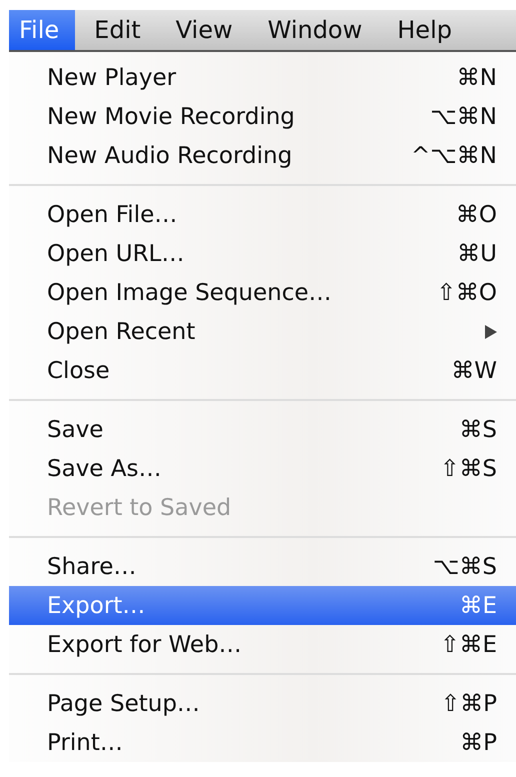  I want to click on submenu-arrow-icon, so click(491, 331).